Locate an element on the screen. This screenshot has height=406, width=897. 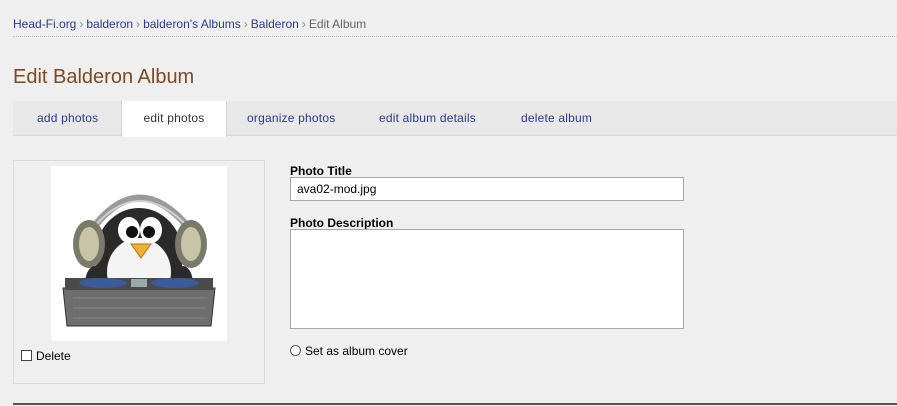
page-title: Edit Balderon Album is located at coordinates (104, 77).